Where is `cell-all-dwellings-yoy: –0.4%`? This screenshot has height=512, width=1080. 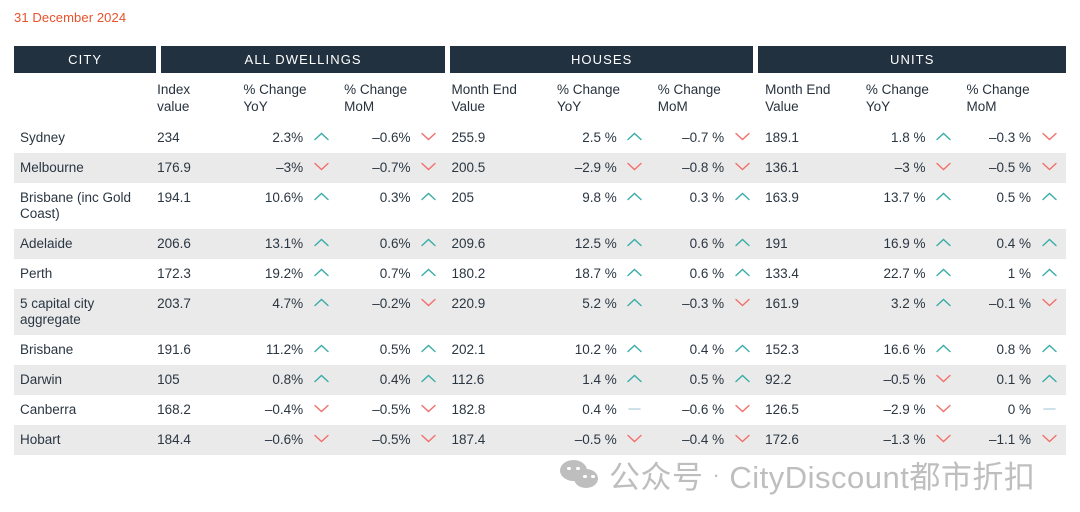 cell-all-dwellings-yoy: –0.4% is located at coordinates (287, 410).